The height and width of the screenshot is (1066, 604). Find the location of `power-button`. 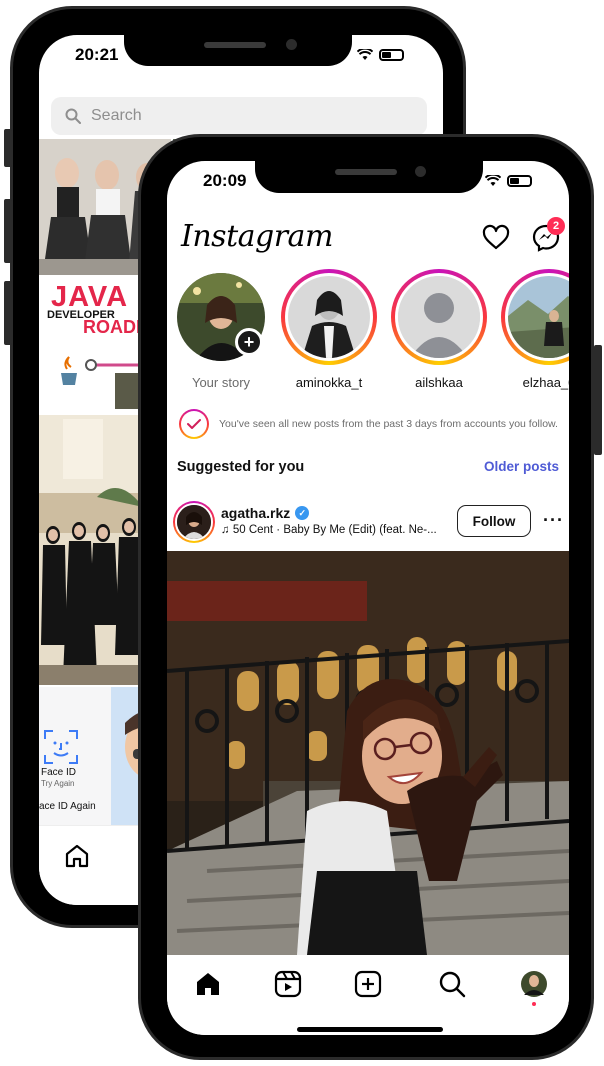

power-button is located at coordinates (598, 400).